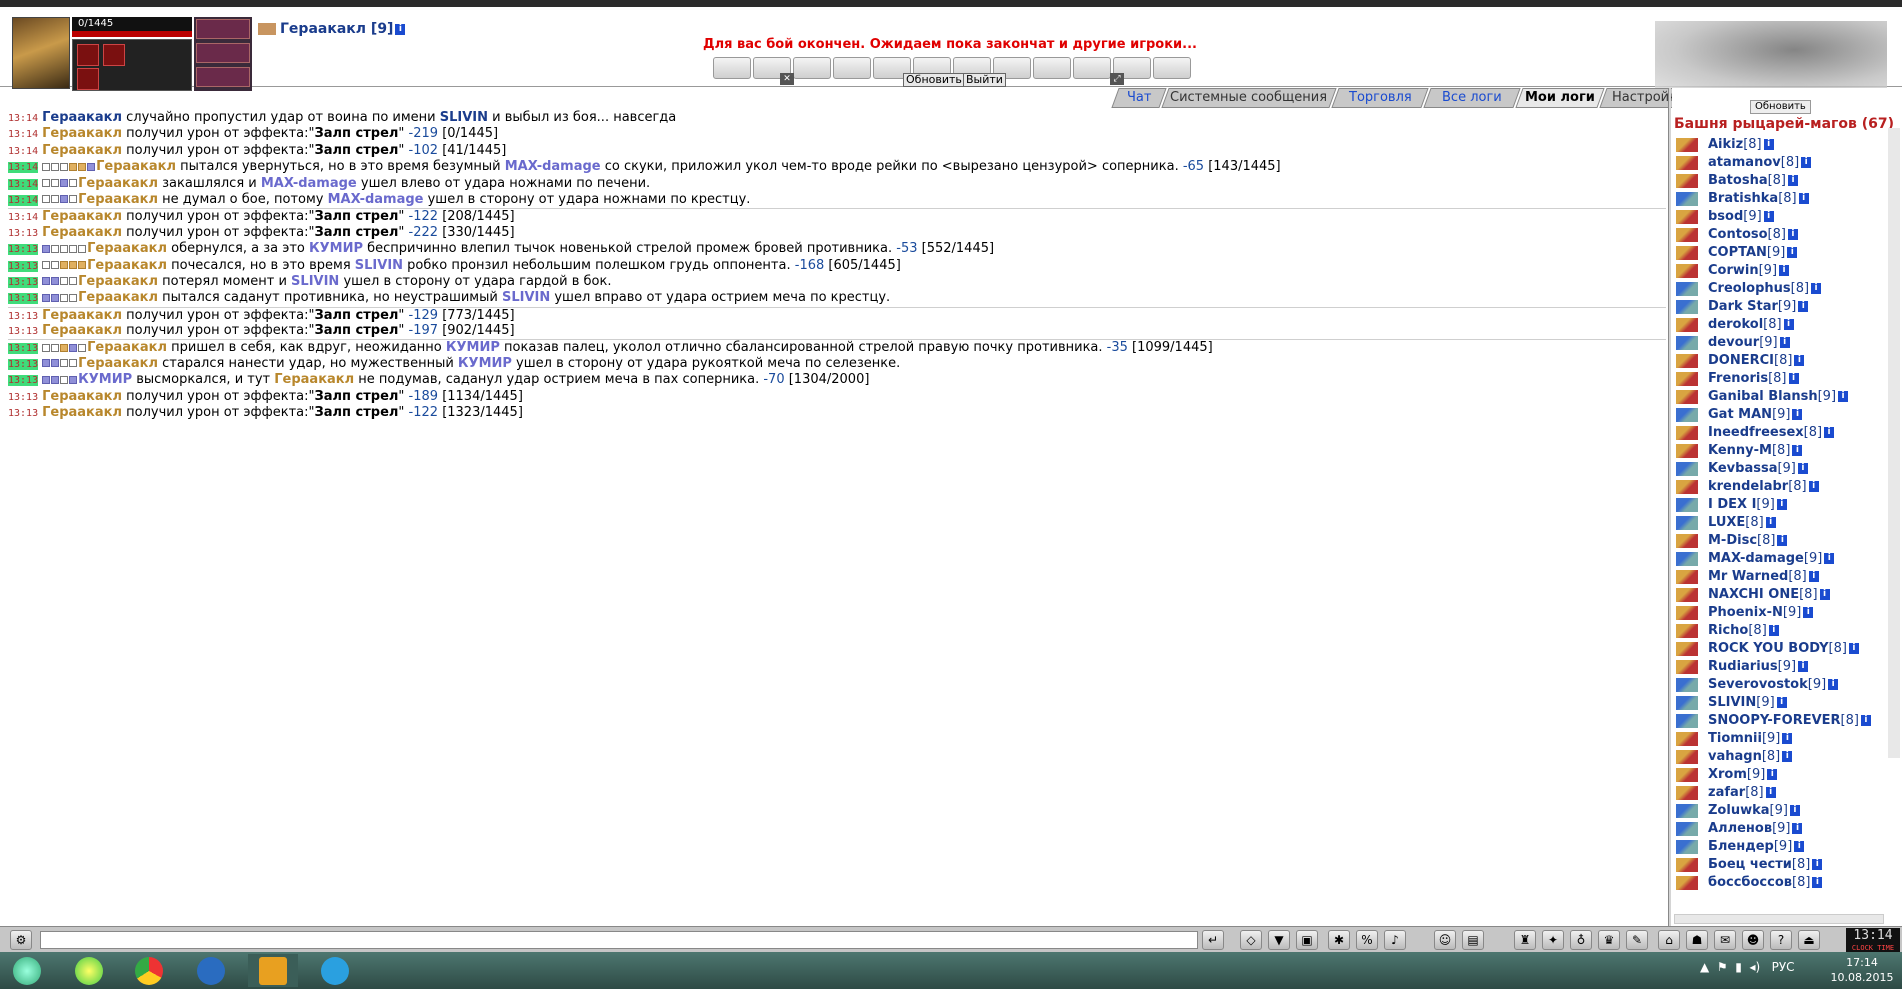  Describe the element at coordinates (1743, 306) in the screenshot. I see `player-name: Dark Star` at that location.